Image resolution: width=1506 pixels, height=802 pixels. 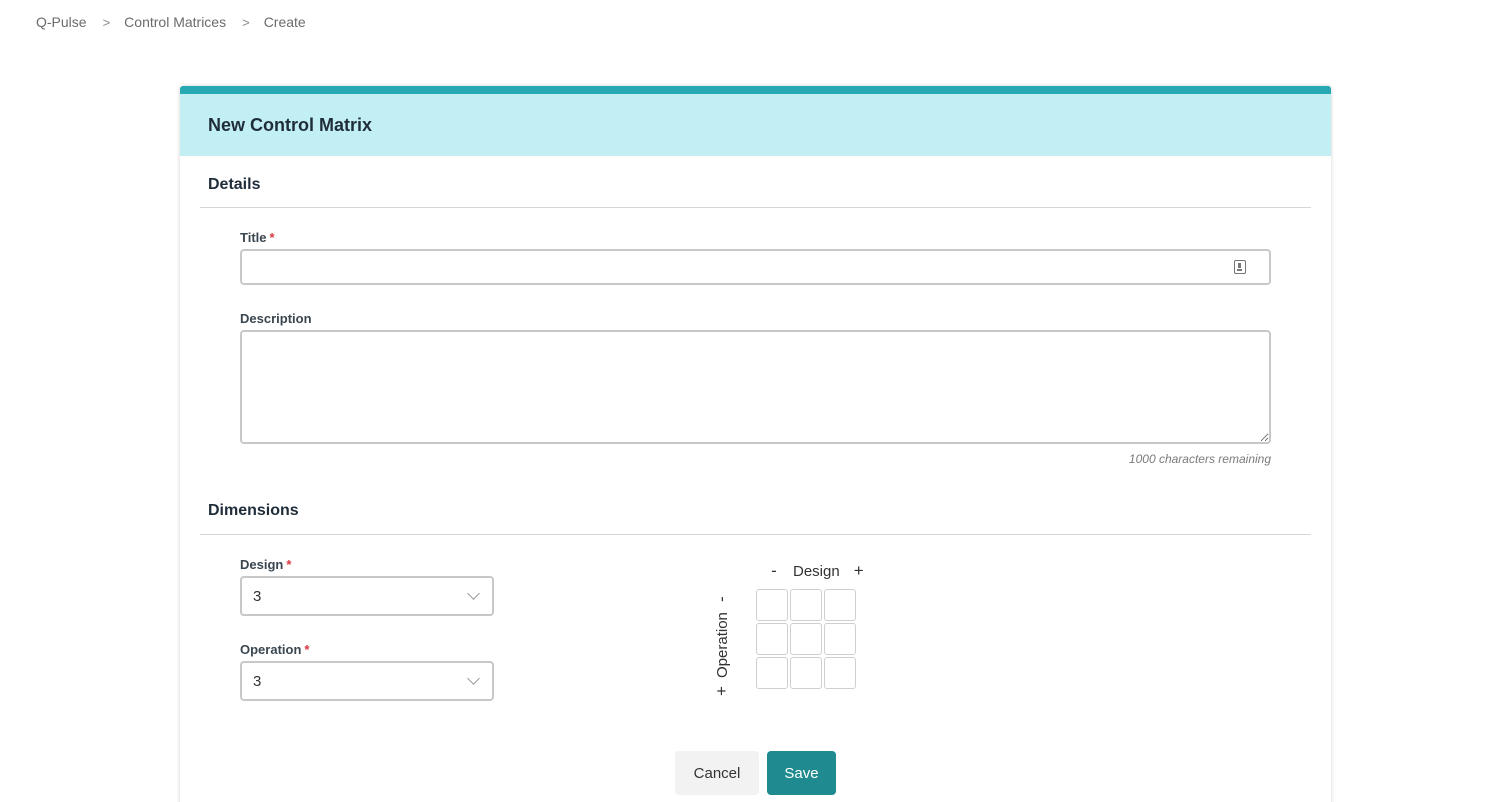 I want to click on design-increase-button: +, so click(x=859, y=571).